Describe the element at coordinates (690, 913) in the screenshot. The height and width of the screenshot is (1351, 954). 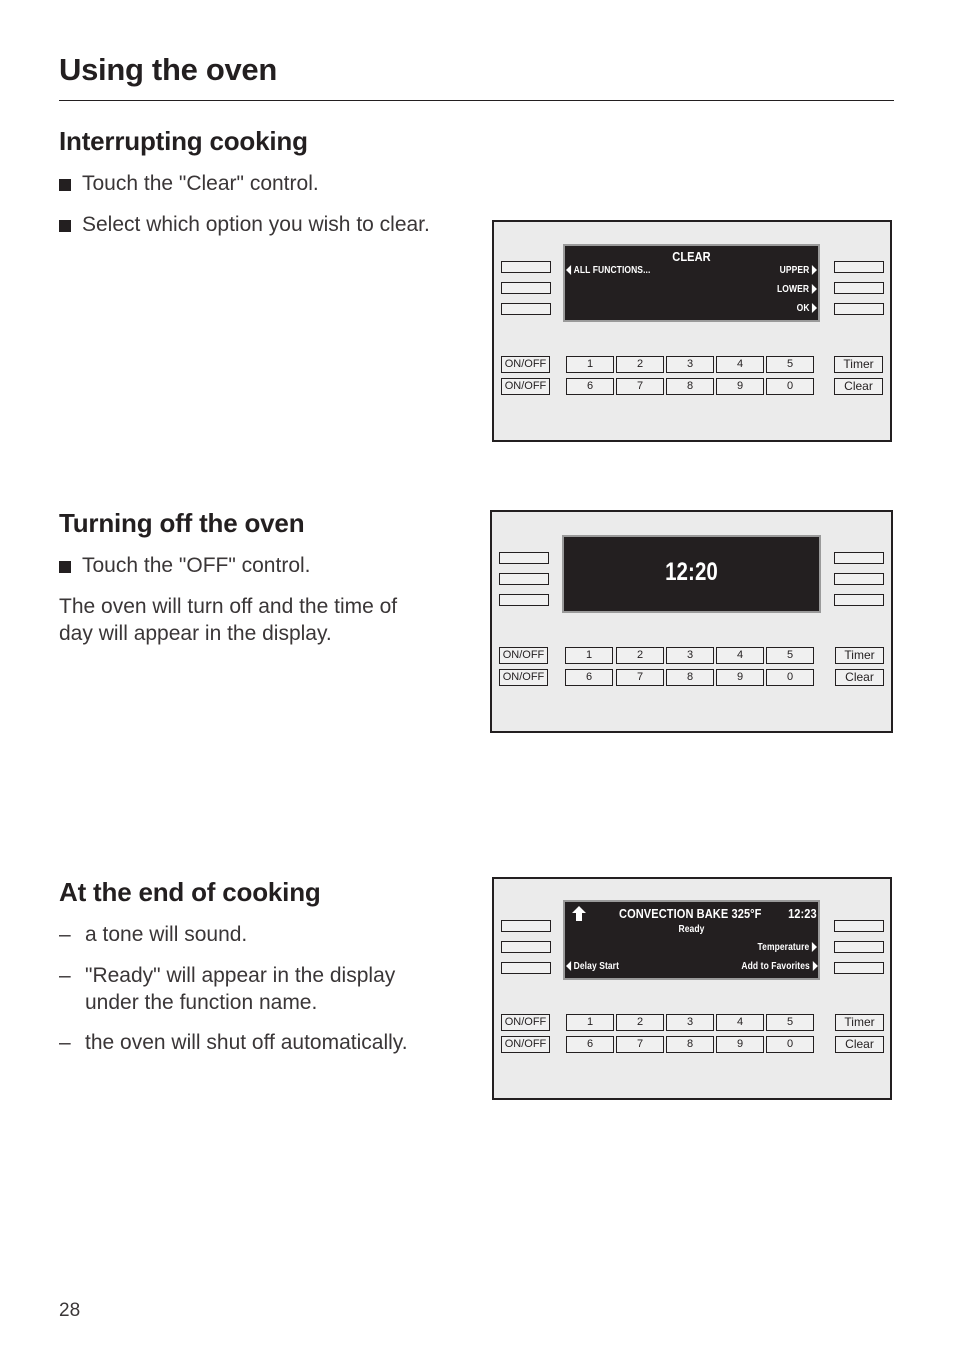
I see `screen-function-title: CONVECTION BAKE 325°F` at that location.